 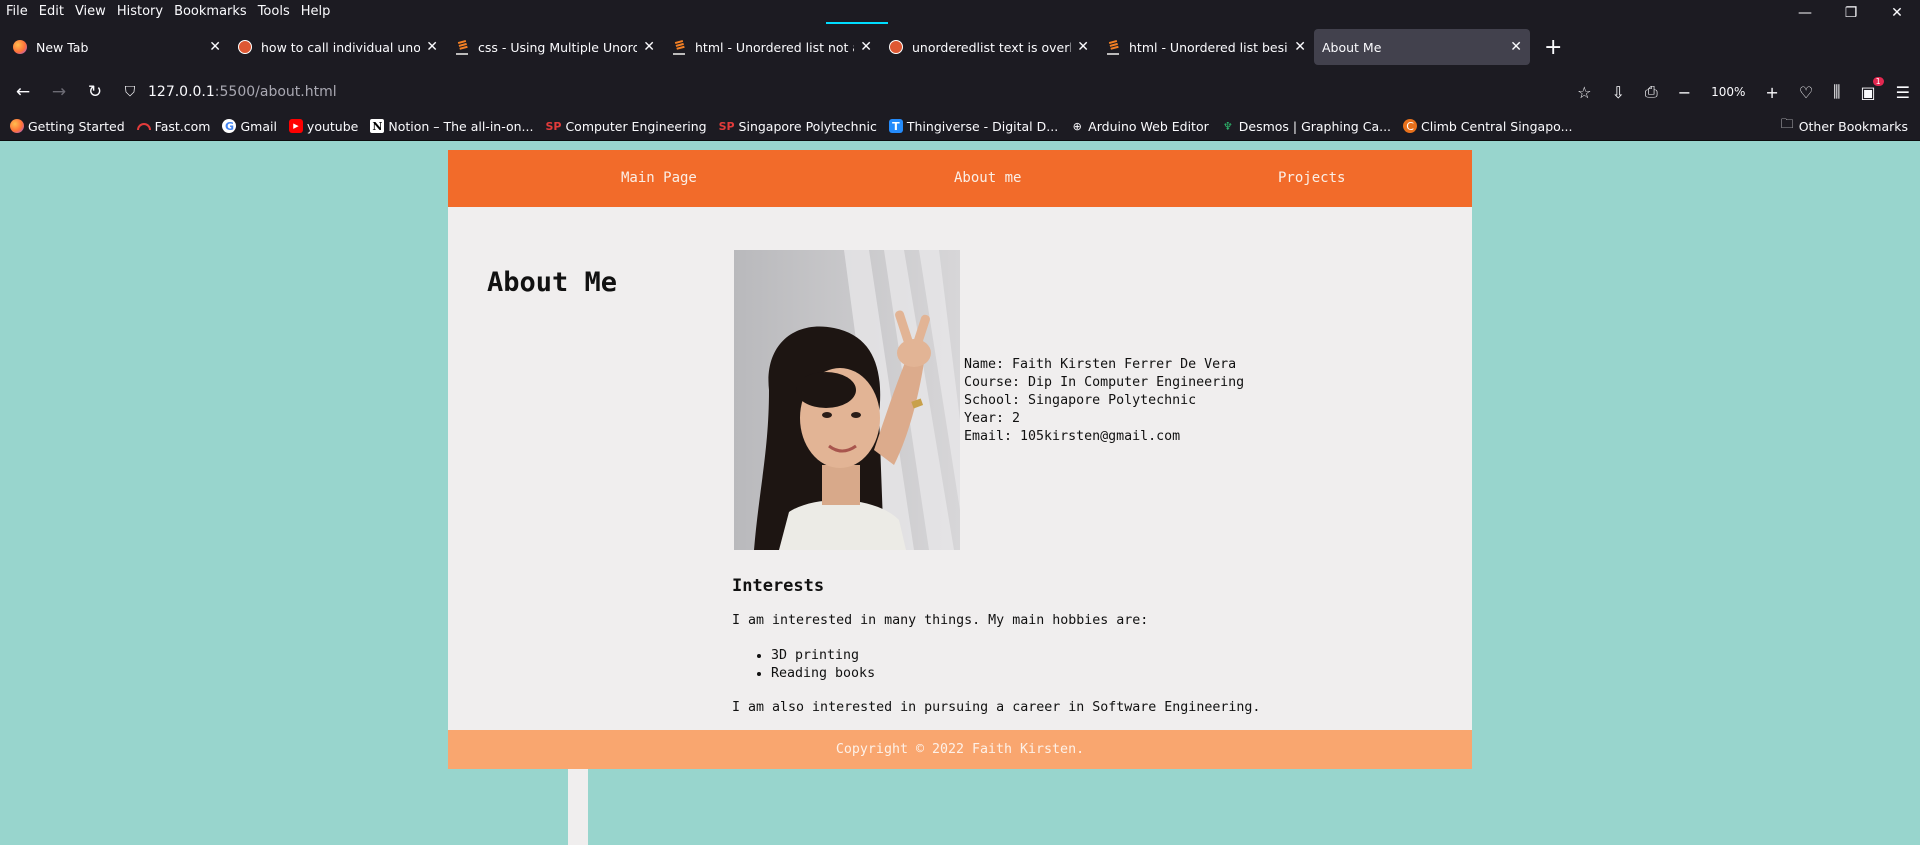 What do you see at coordinates (140, 11) in the screenshot?
I see `menu-history: History` at bounding box center [140, 11].